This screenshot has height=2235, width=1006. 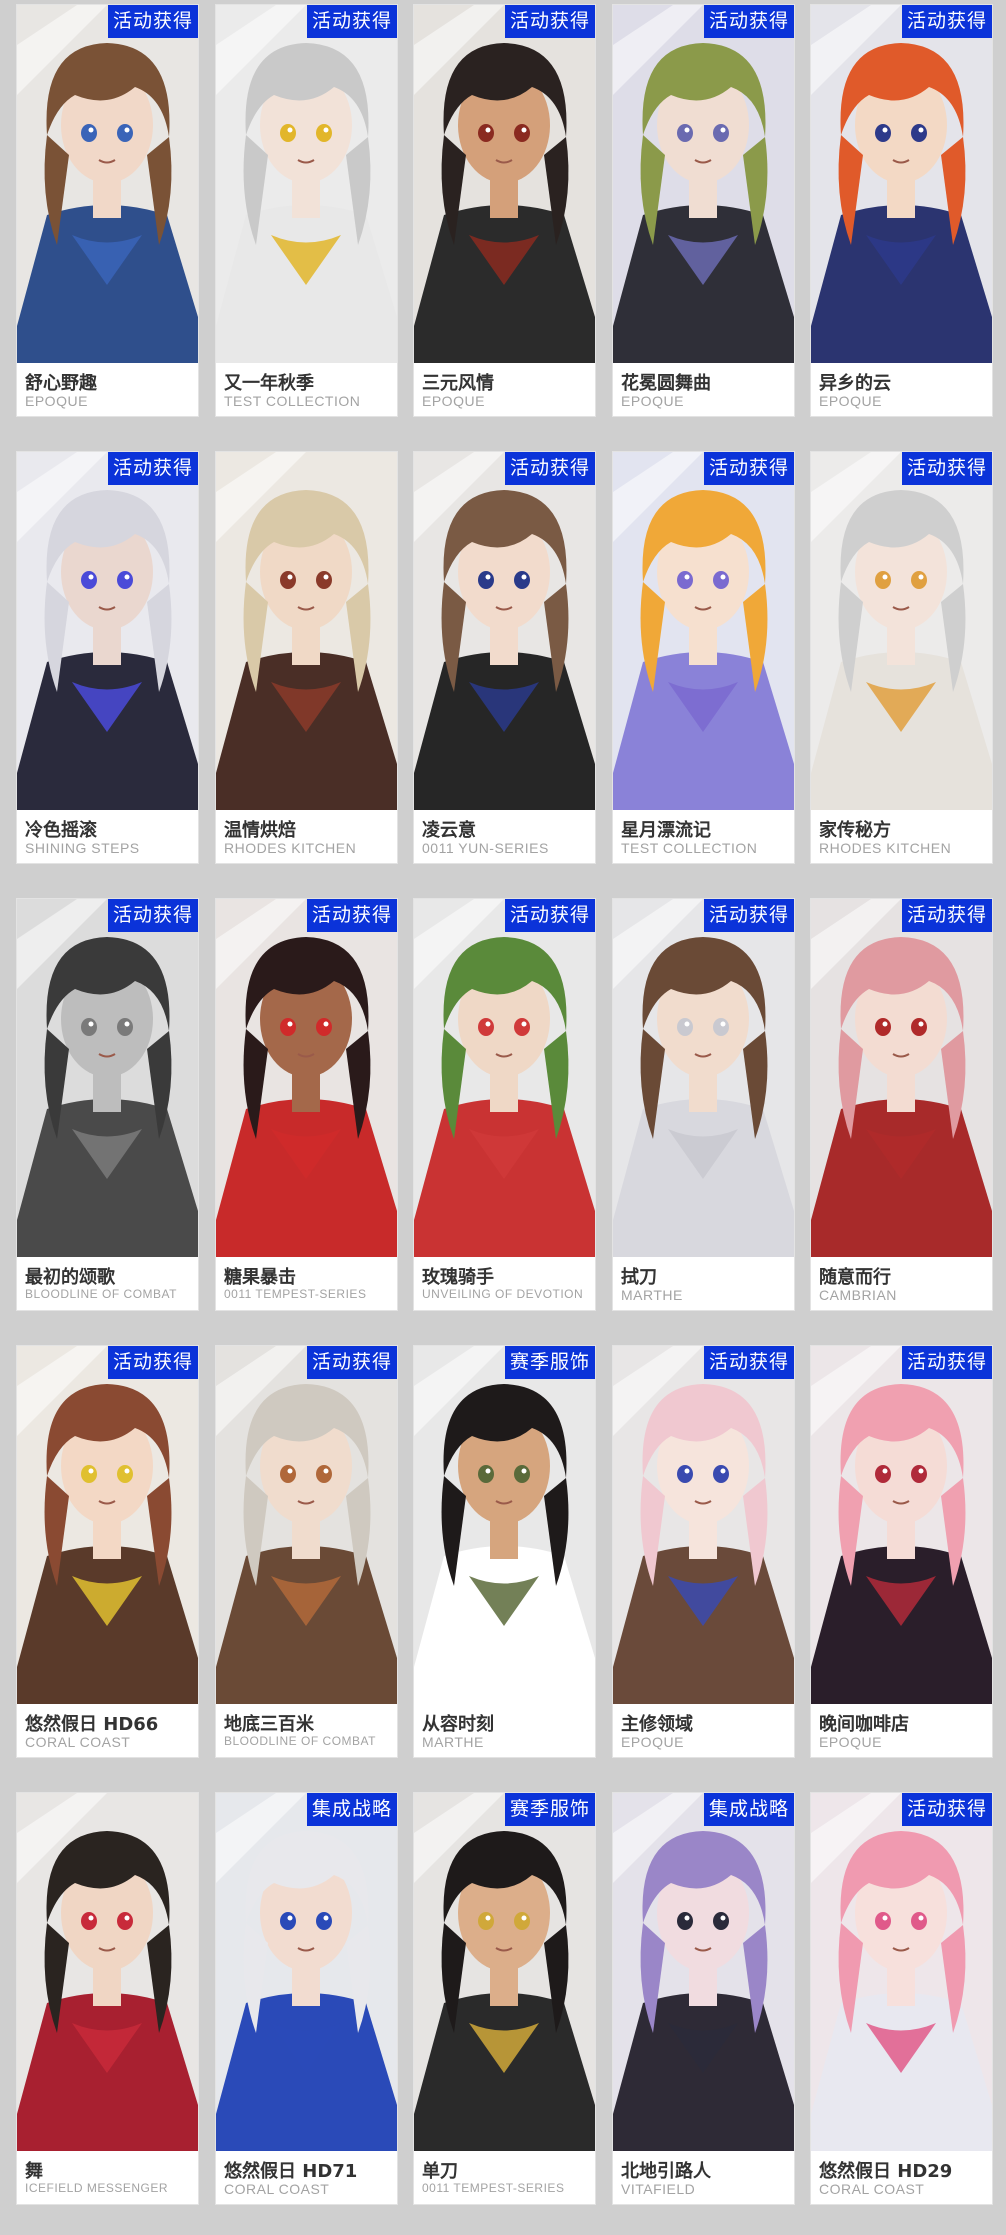 What do you see at coordinates (260, 1277) in the screenshot?
I see `skin-name: 糖果暴击` at bounding box center [260, 1277].